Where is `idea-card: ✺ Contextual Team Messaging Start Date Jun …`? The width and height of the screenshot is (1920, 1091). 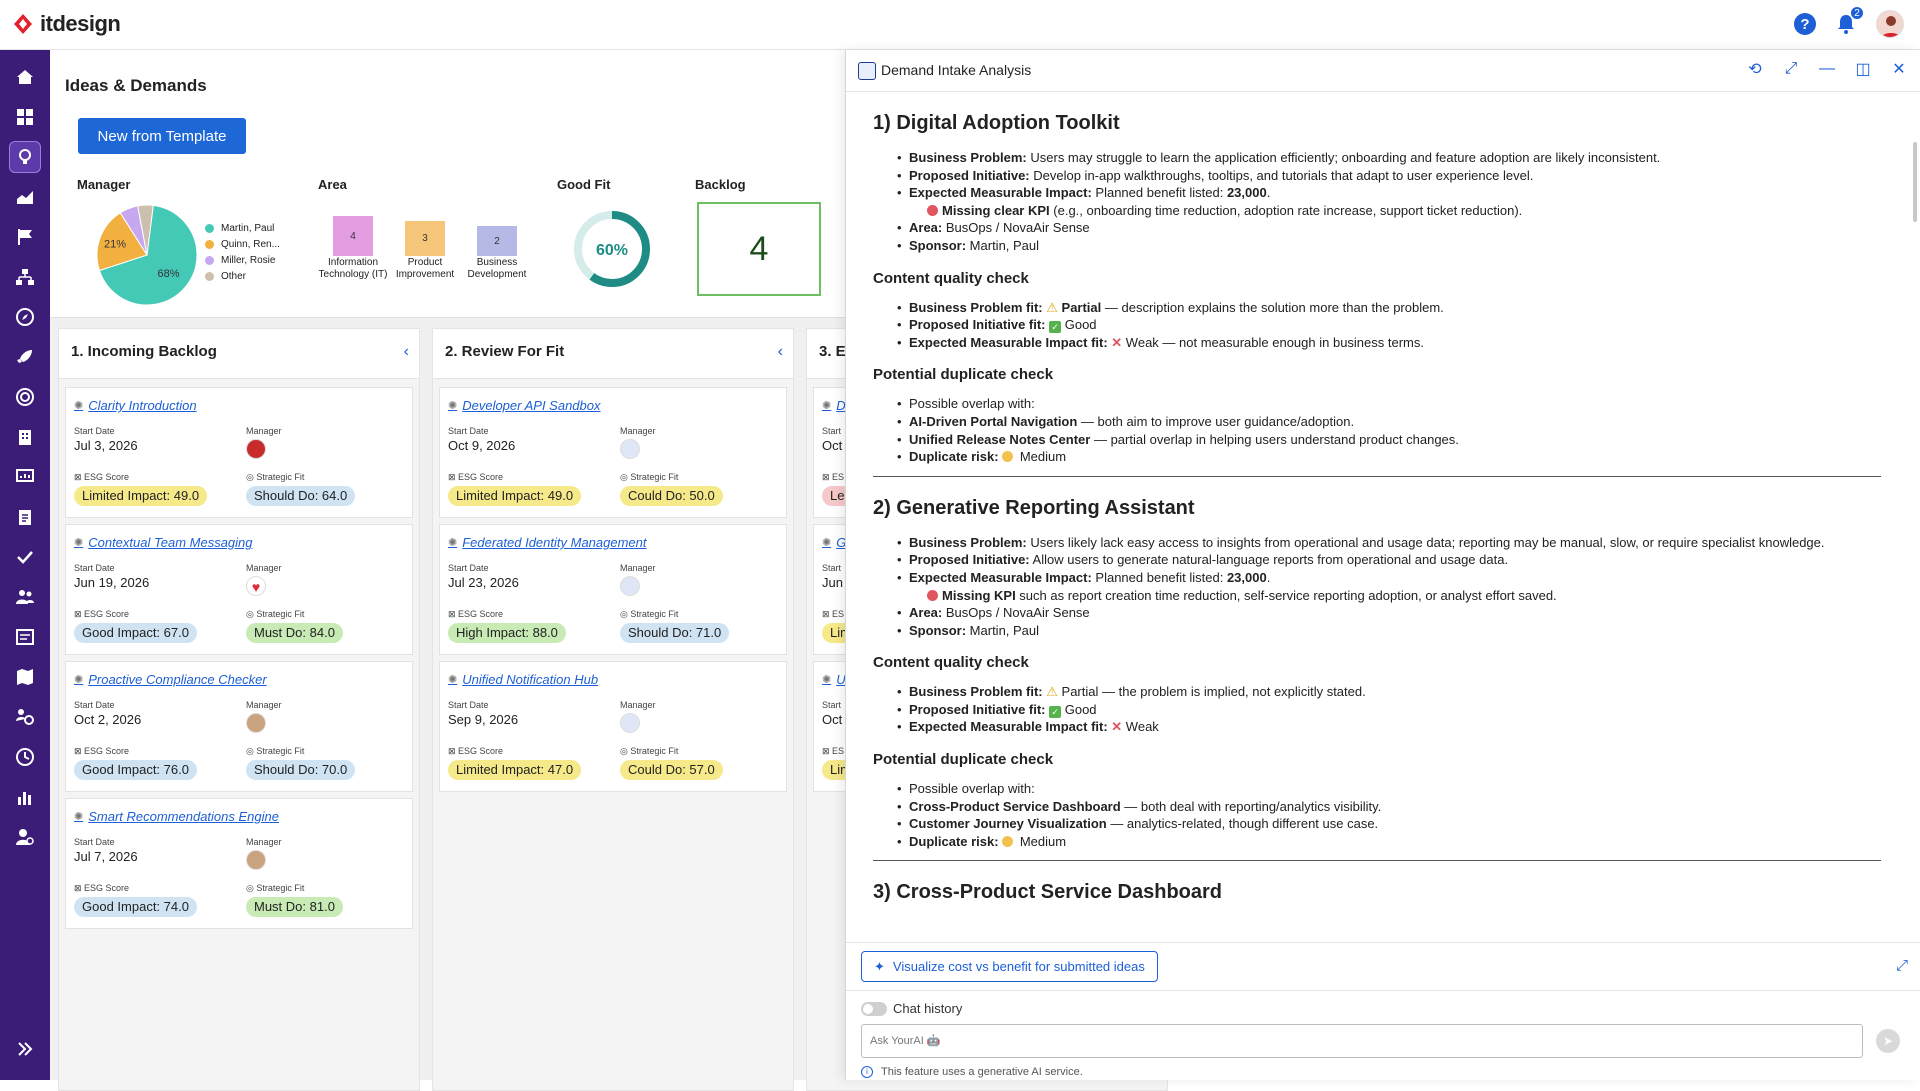 idea-card: ✺ Contextual Team Messaging Start Date Jun … is located at coordinates (239, 589).